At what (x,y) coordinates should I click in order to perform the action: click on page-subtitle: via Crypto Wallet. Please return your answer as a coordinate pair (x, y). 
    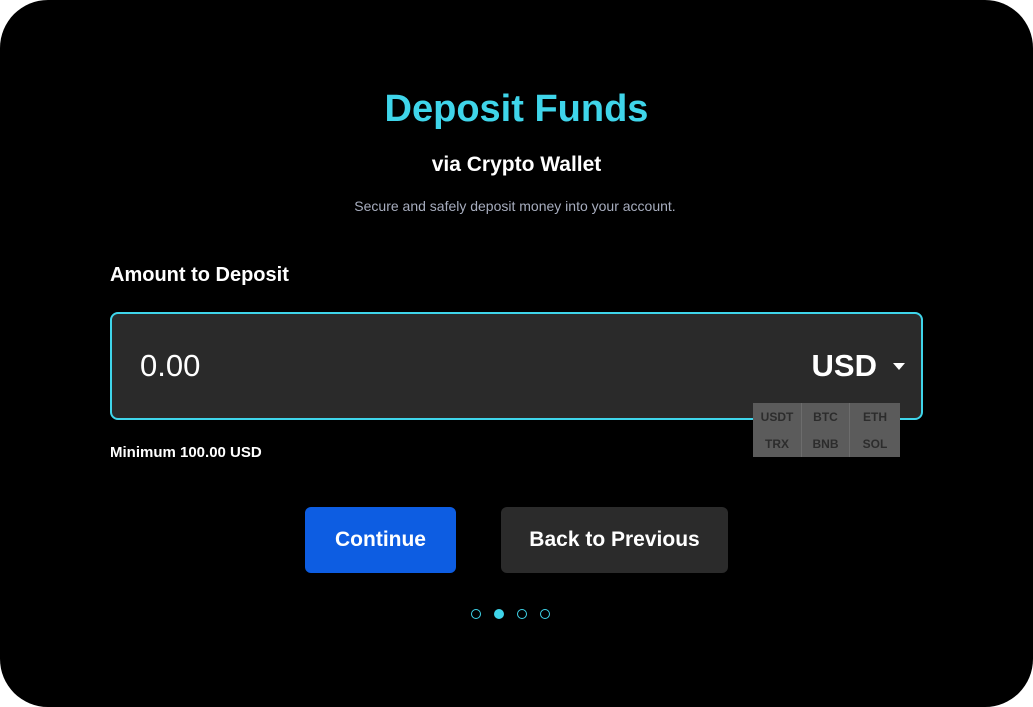
    Looking at the image, I should click on (516, 164).